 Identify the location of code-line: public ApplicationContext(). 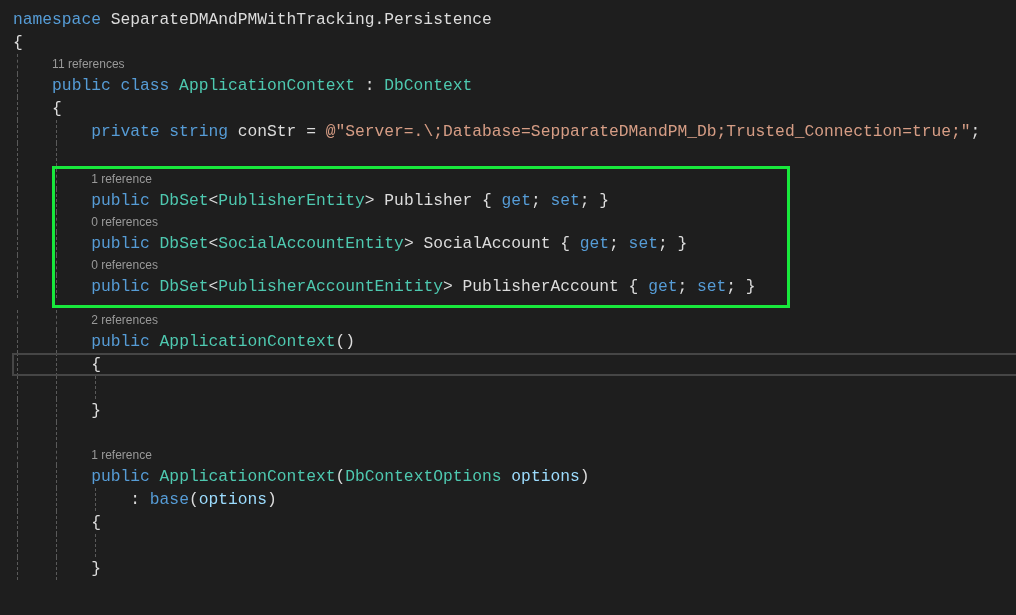
(223, 341).